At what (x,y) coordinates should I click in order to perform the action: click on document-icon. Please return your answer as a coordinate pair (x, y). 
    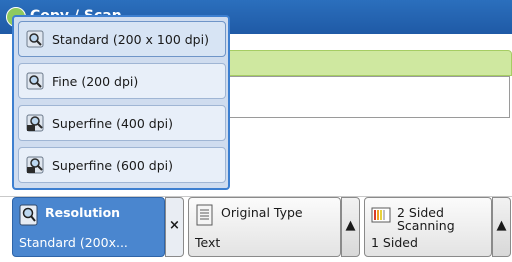
    Looking at the image, I should click on (204, 215).